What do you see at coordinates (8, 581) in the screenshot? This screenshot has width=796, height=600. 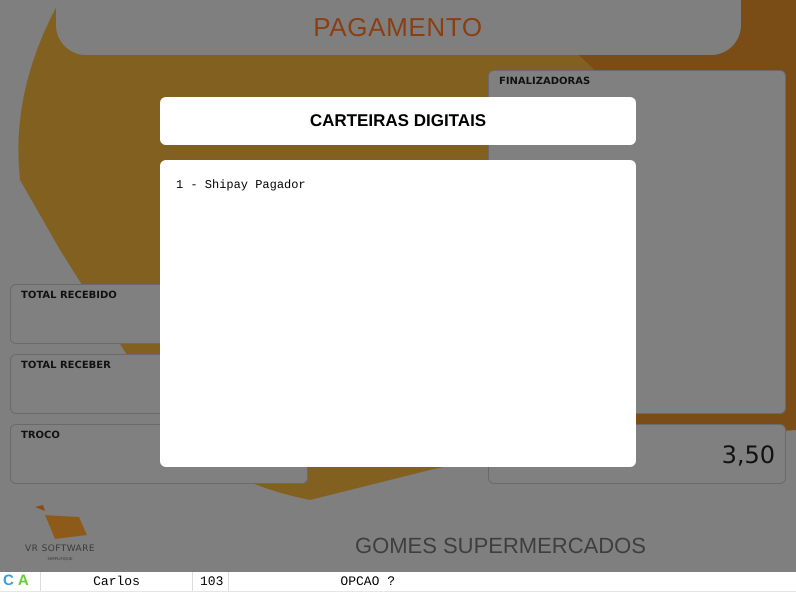 I see `status-indicator: C` at bounding box center [8, 581].